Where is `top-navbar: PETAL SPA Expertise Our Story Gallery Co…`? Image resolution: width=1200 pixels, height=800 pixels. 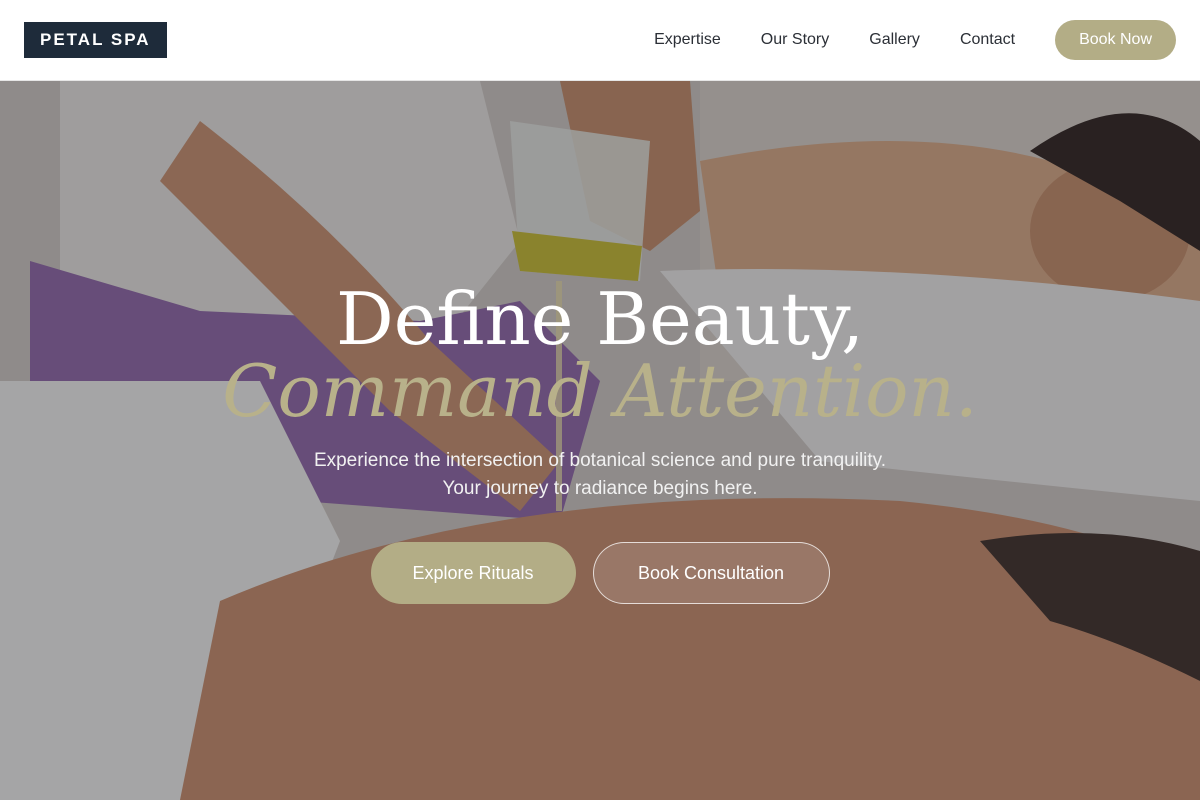
top-navbar: PETAL SPA Expertise Our Story Gallery Co… is located at coordinates (600, 40).